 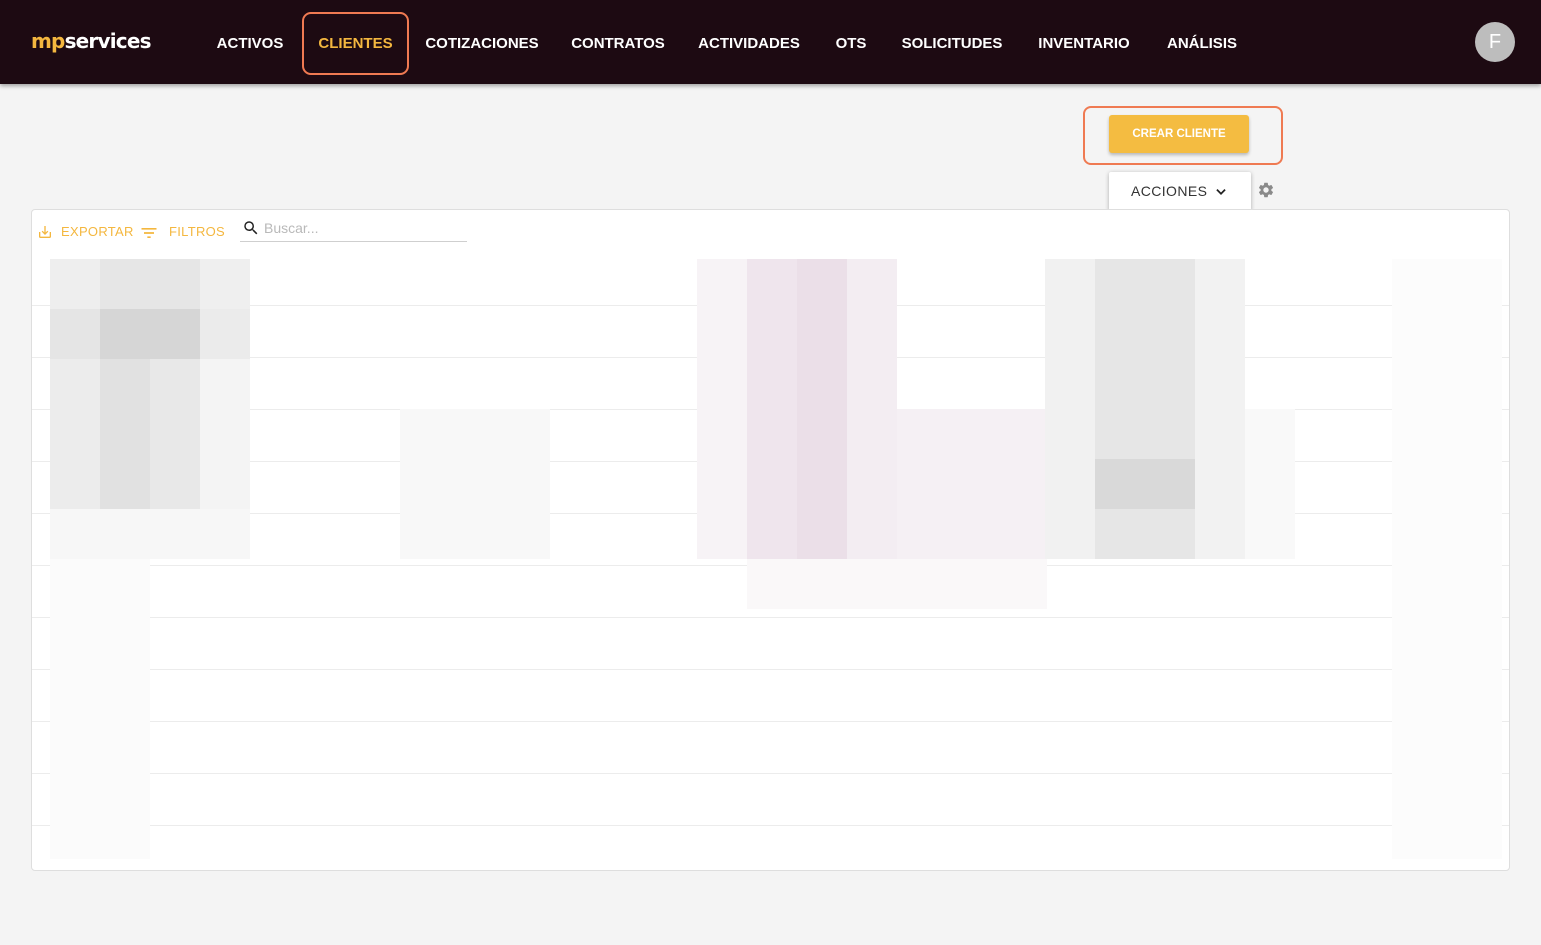 I want to click on export-button: EXPORTAR, so click(x=85, y=232).